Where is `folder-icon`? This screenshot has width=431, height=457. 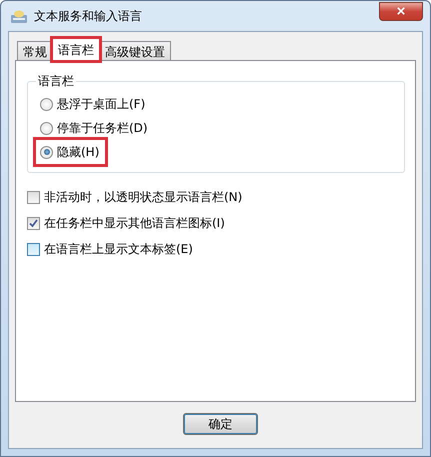 folder-icon is located at coordinates (19, 16).